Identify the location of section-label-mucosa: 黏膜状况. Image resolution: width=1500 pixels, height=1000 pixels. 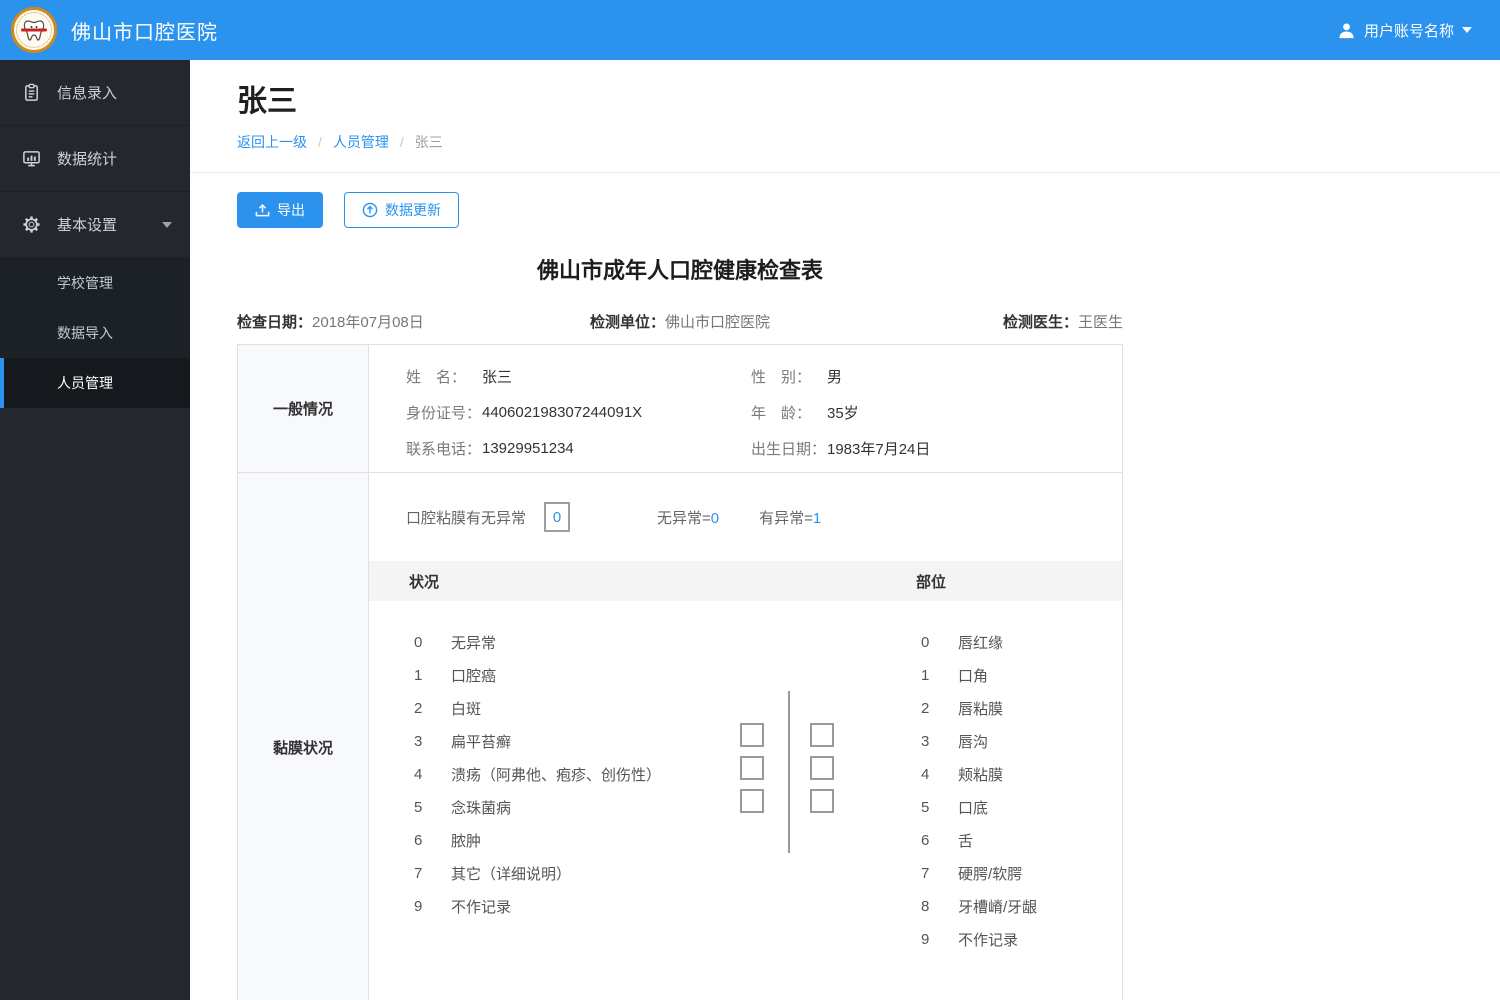
(303, 736).